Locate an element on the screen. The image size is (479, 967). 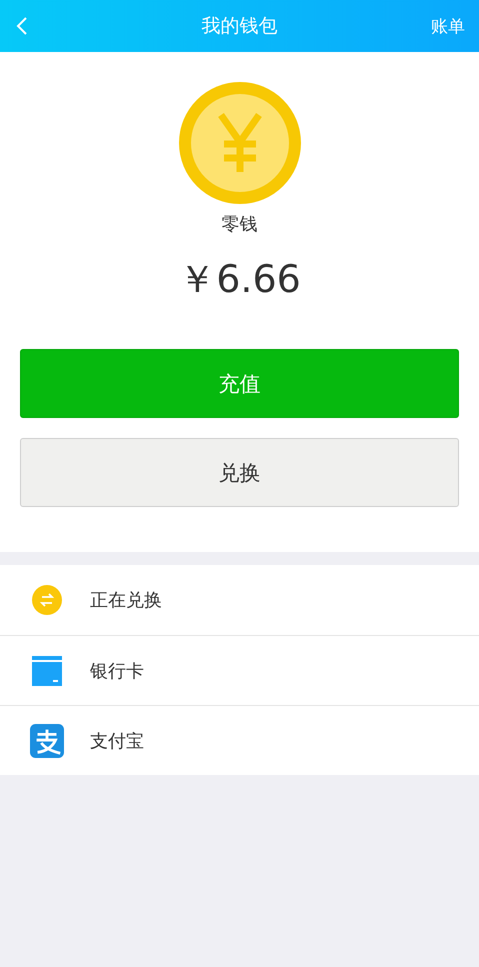
menu-row: 银行卡 is located at coordinates (239, 670).